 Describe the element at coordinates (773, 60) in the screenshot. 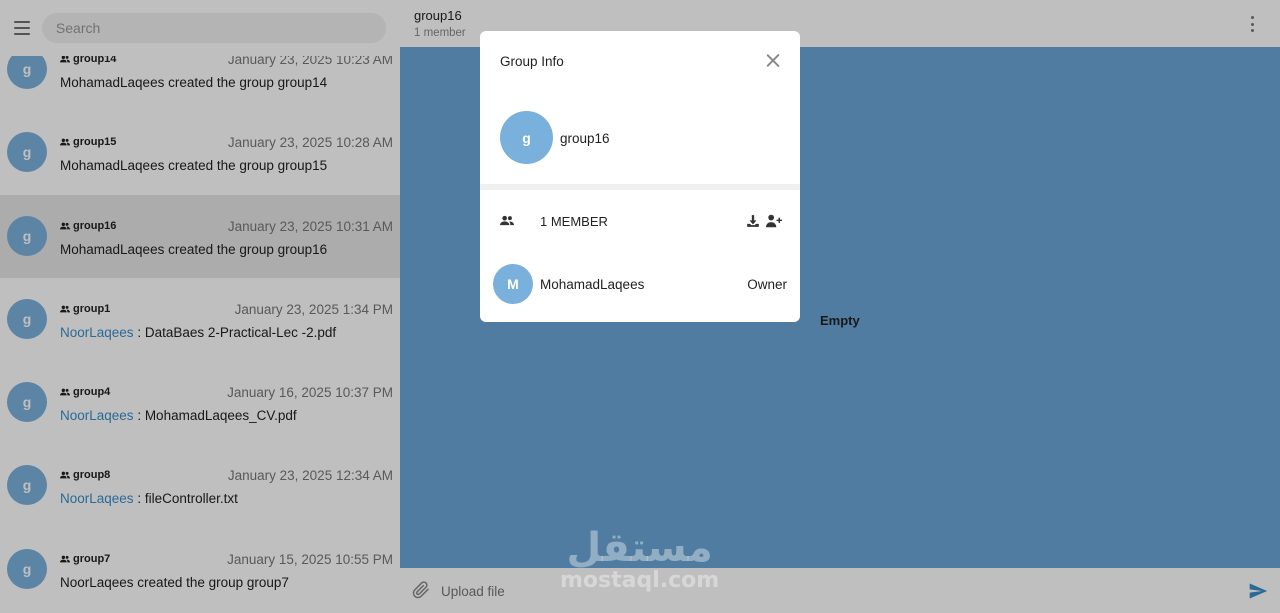

I see `close-icon` at that location.